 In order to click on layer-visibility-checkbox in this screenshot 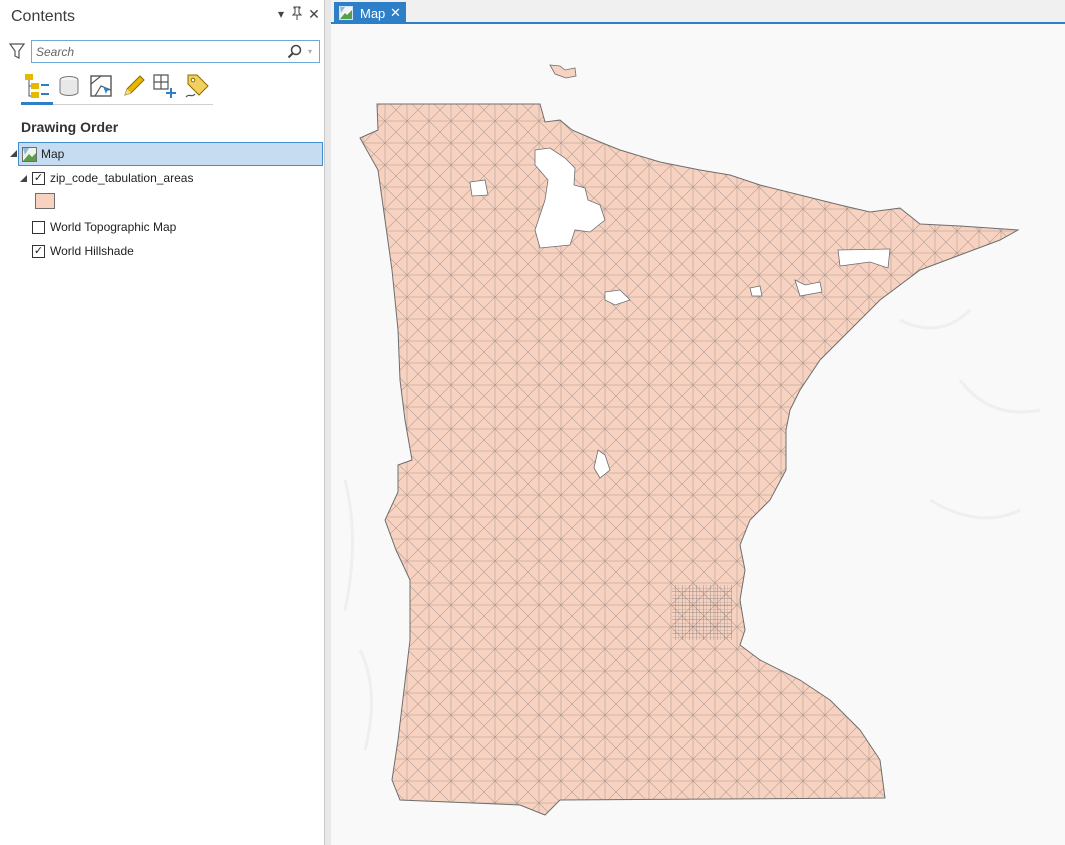, I will do `click(38, 227)`.